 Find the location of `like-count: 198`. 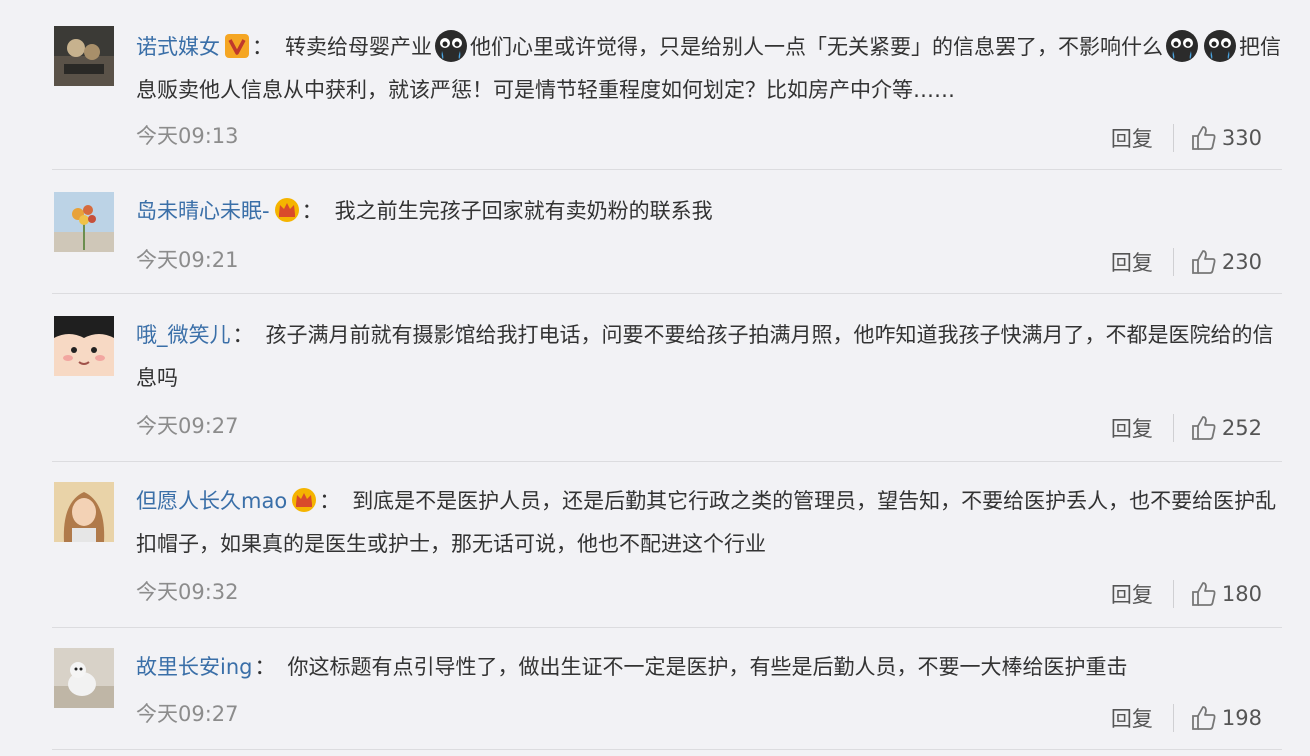

like-count: 198 is located at coordinates (1241, 718).